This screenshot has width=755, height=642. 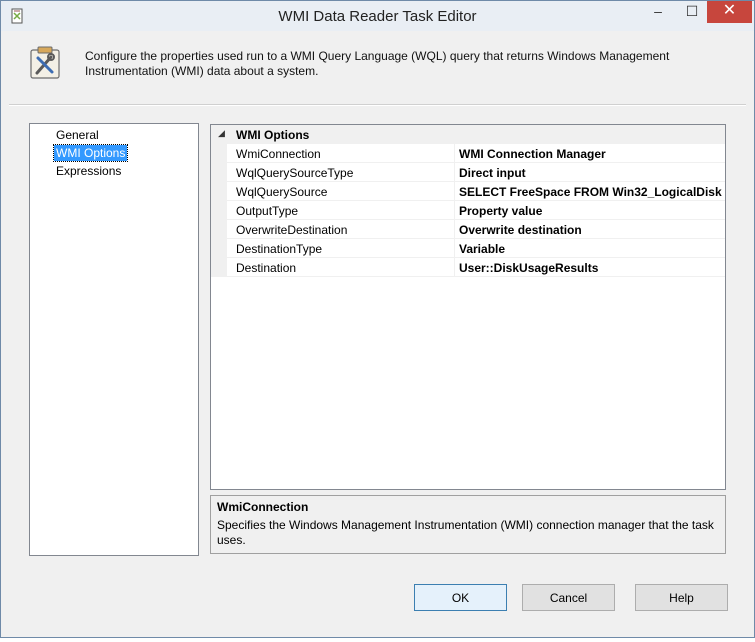 I want to click on property-name: WqlQuerySourceType, so click(x=295, y=173).